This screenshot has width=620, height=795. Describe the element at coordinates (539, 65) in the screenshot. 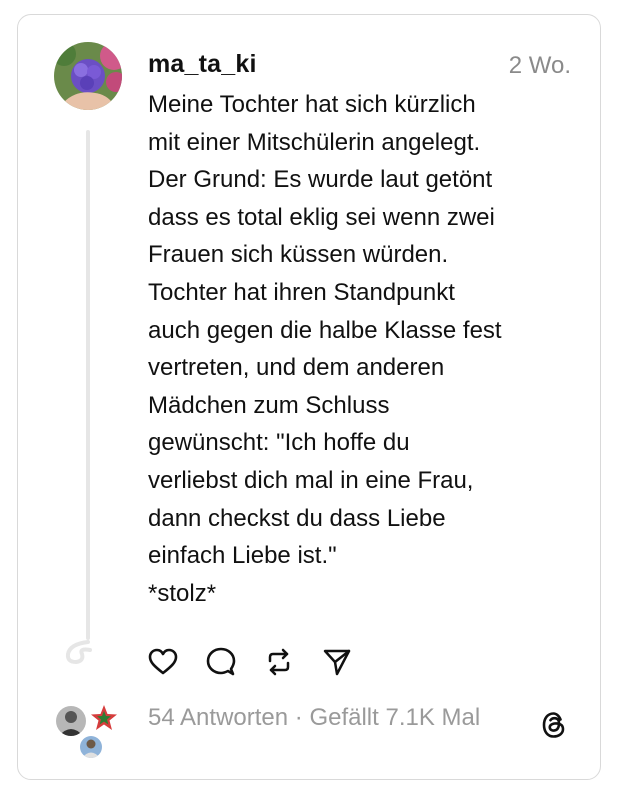

I see `post-time: 2 Wo.` at that location.